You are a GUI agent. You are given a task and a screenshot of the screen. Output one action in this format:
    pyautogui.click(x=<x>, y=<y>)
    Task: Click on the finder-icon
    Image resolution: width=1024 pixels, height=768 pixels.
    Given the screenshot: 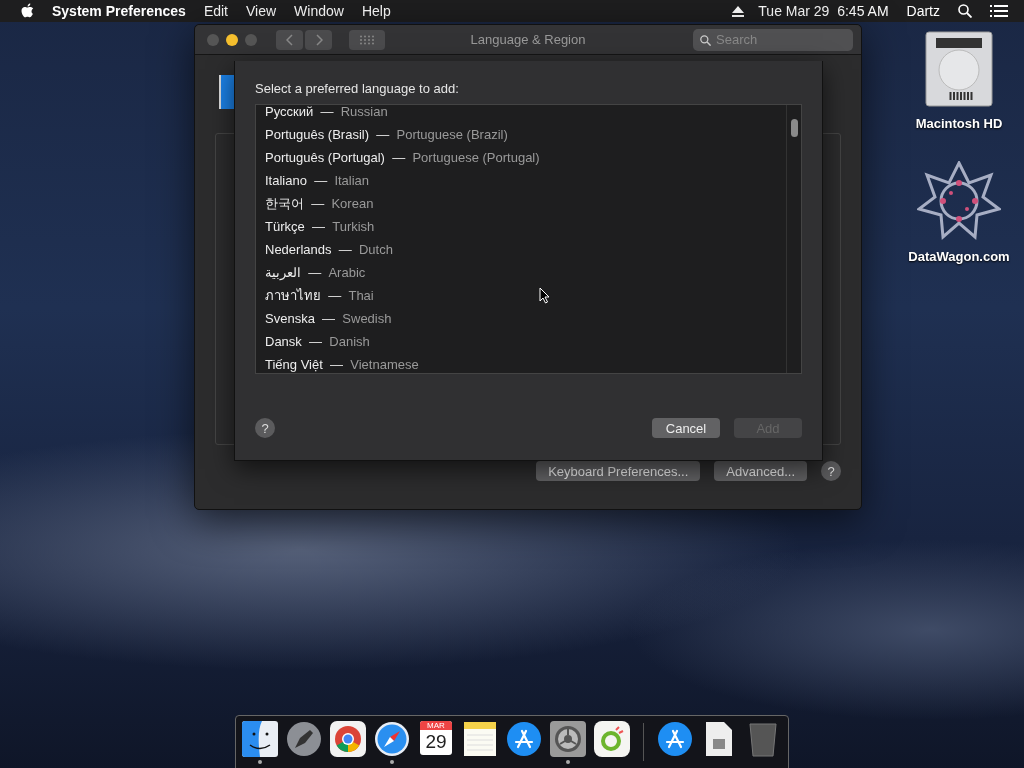 What is the action you would take?
    pyautogui.click(x=260, y=739)
    